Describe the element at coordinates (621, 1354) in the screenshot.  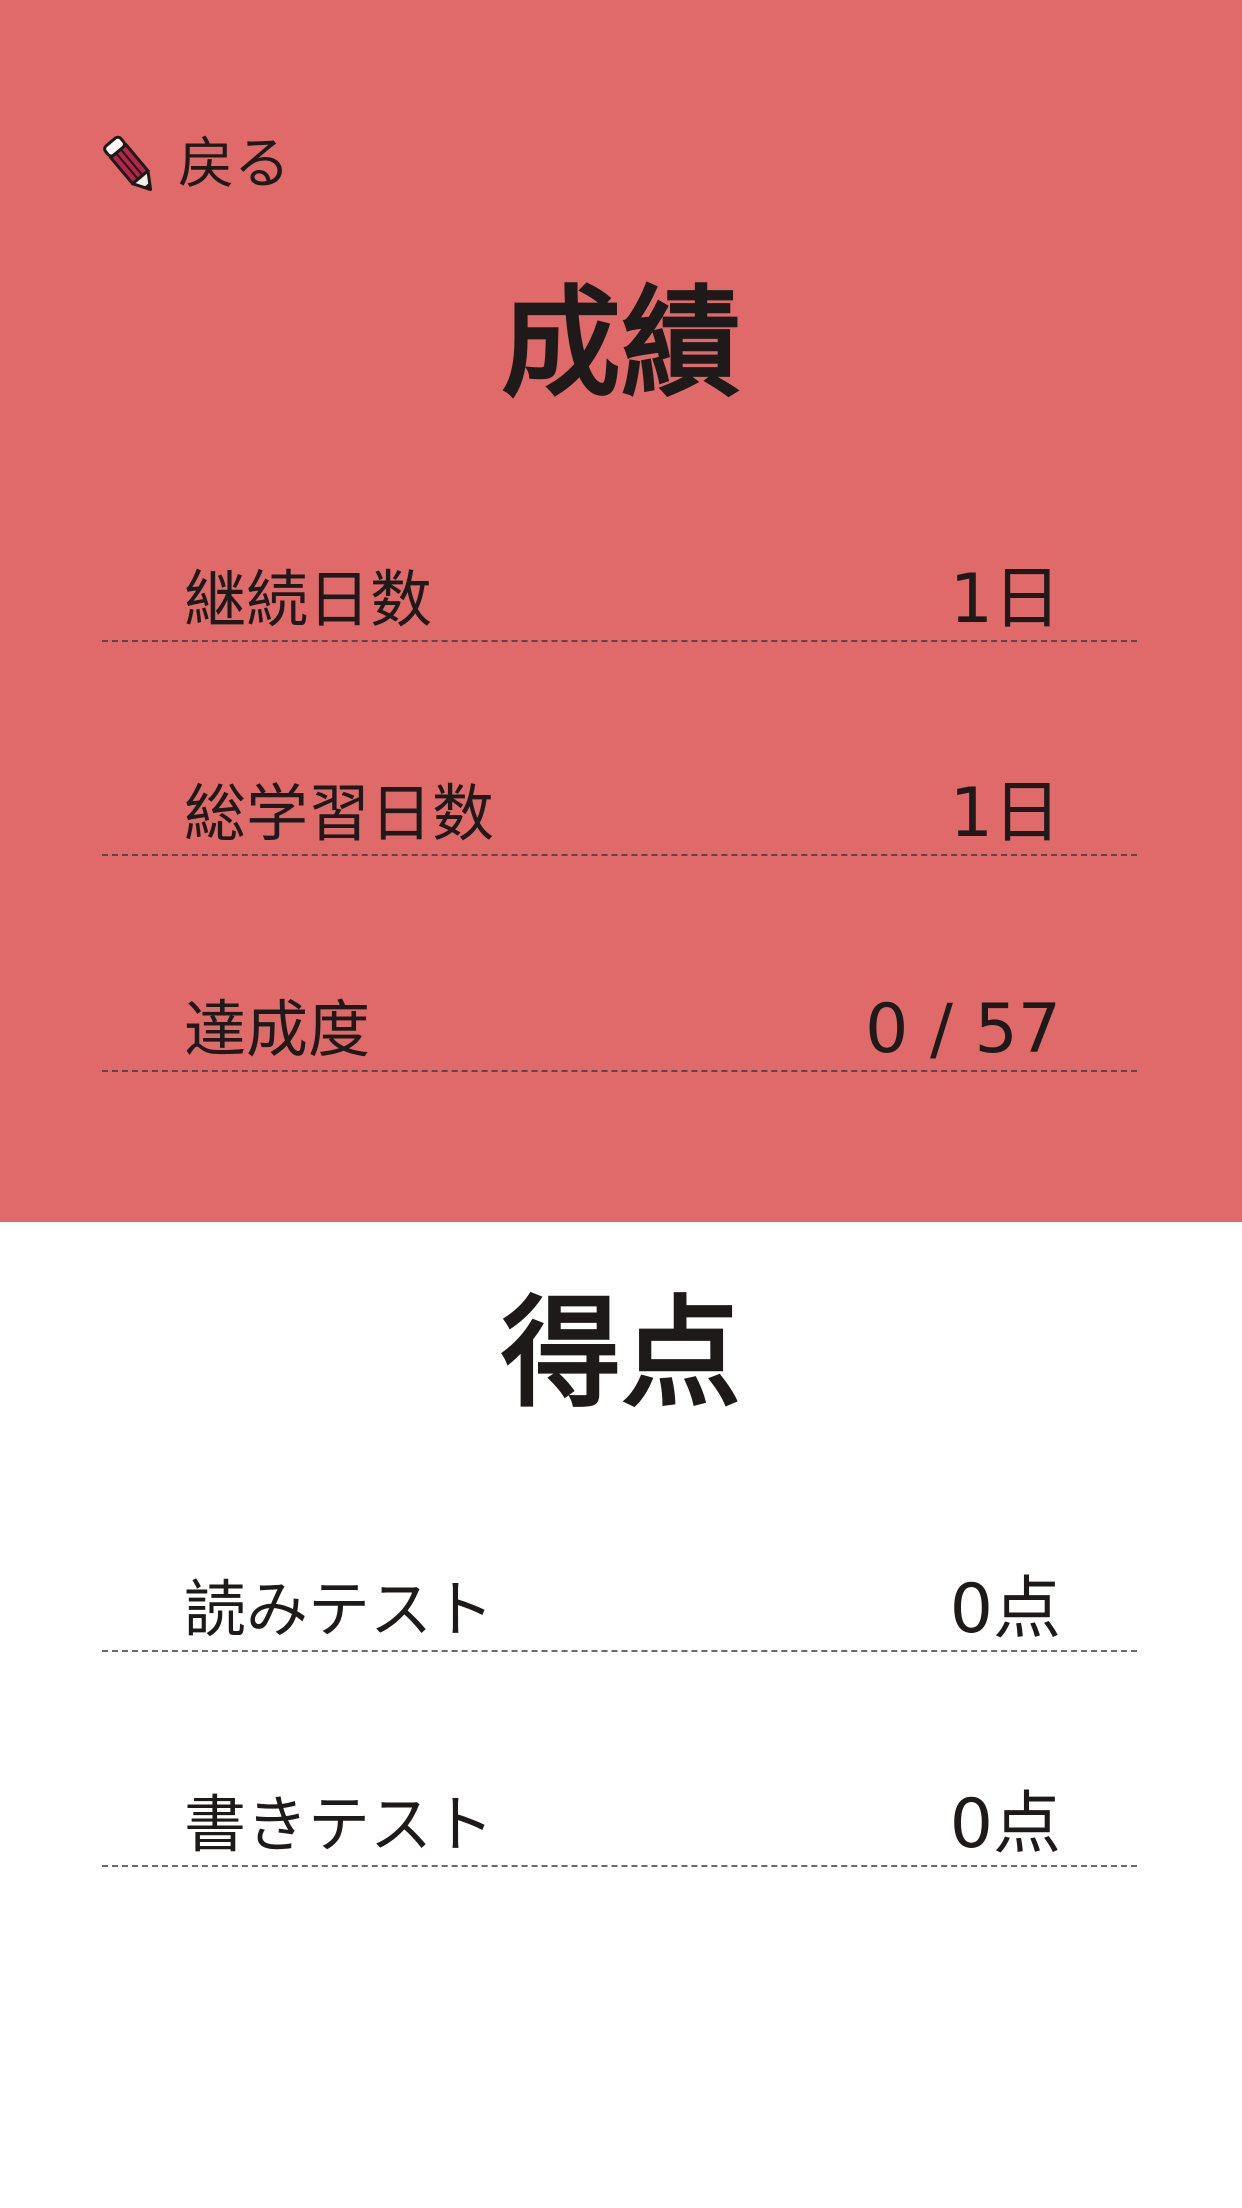
I see `score-title: 得点` at that location.